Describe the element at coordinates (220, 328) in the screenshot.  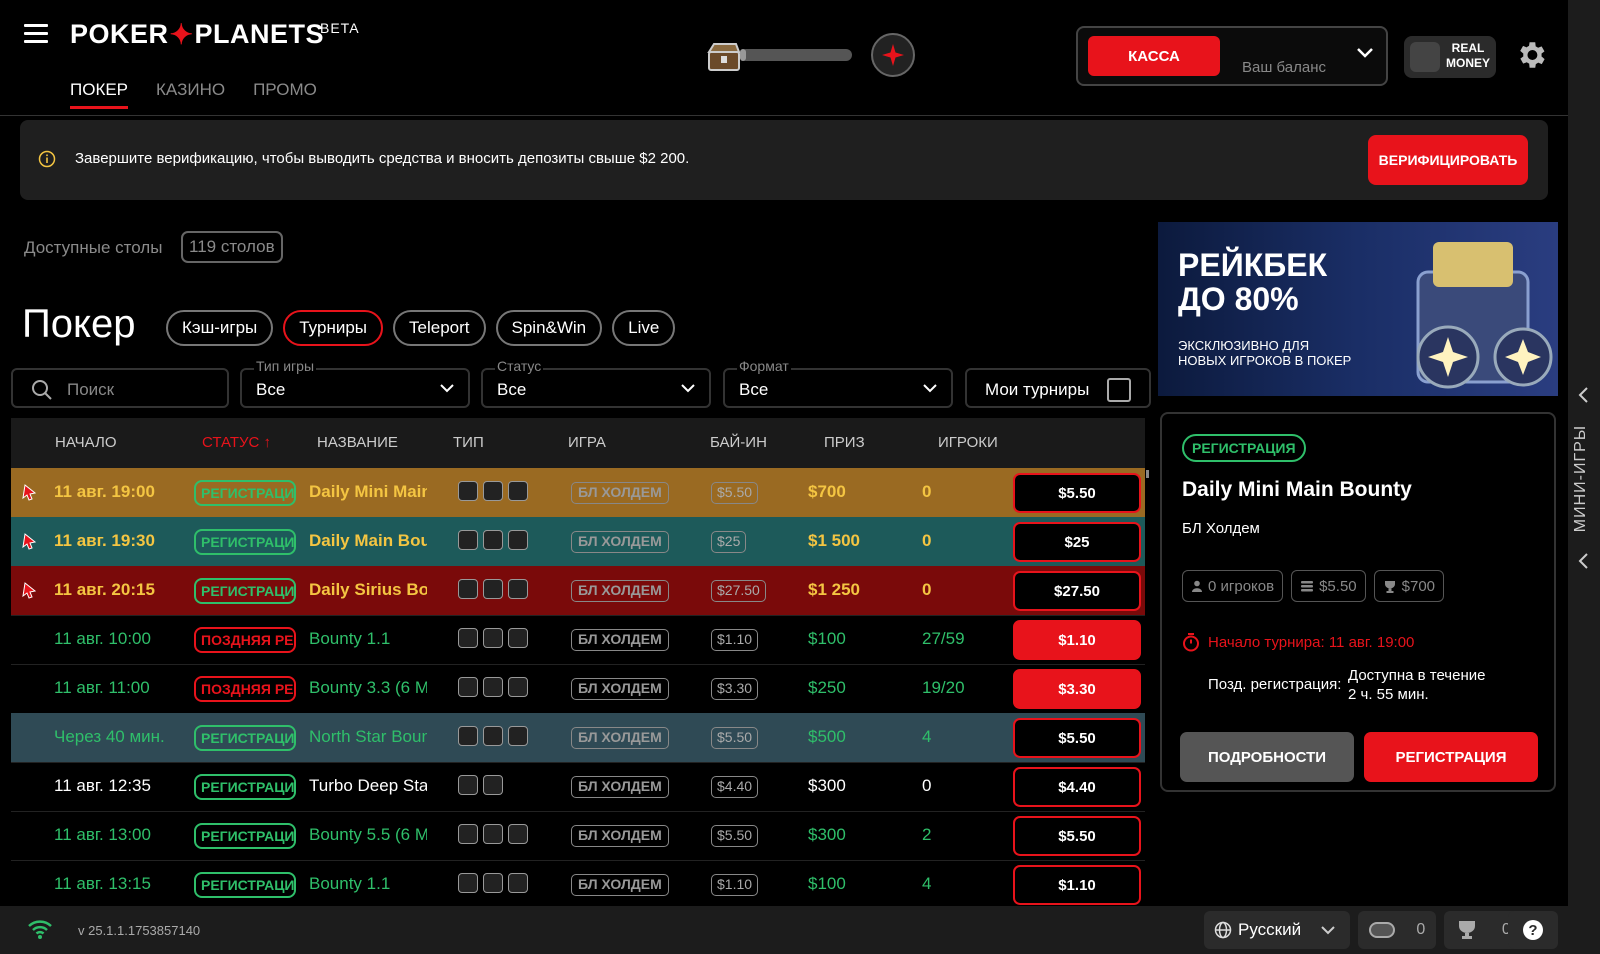
I see `category-chip-0: Кэш-игры` at that location.